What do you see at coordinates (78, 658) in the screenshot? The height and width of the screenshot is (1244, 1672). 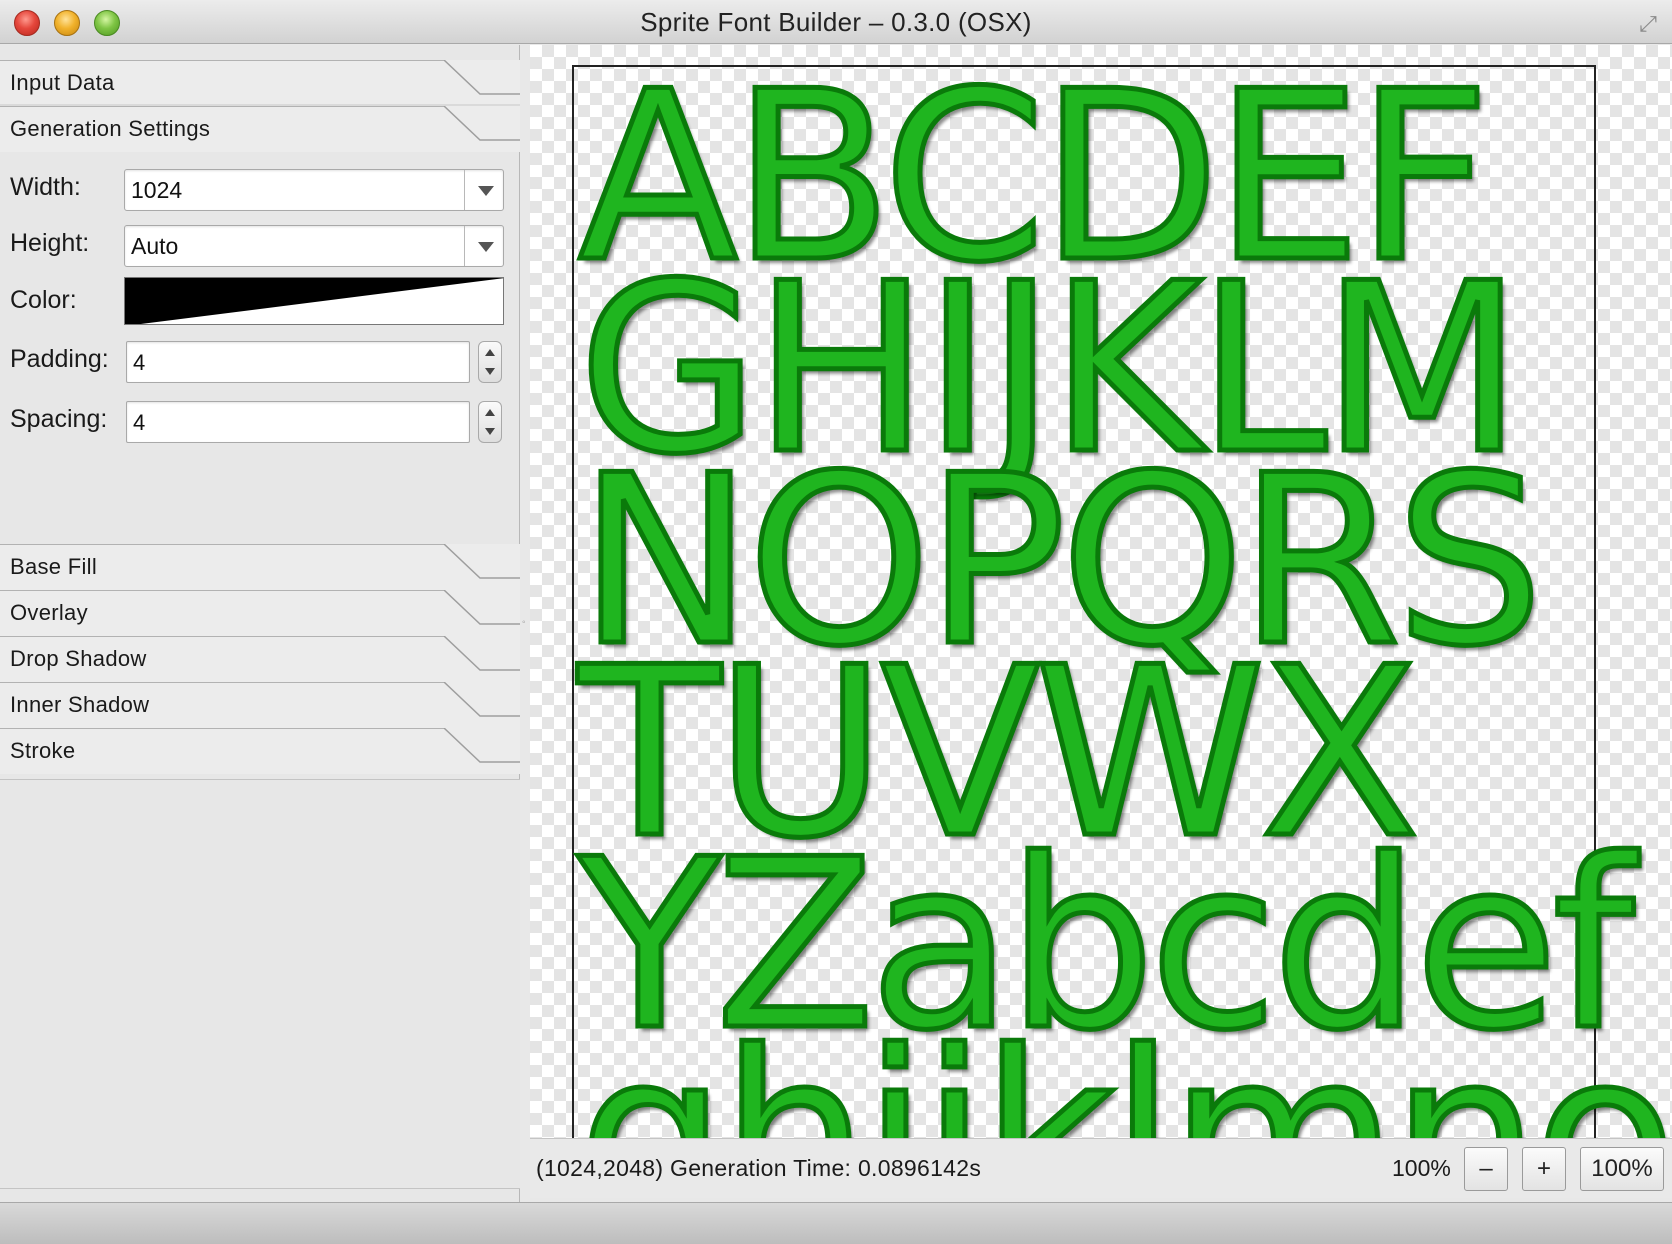 I see `section-label: Drop Shadow` at bounding box center [78, 658].